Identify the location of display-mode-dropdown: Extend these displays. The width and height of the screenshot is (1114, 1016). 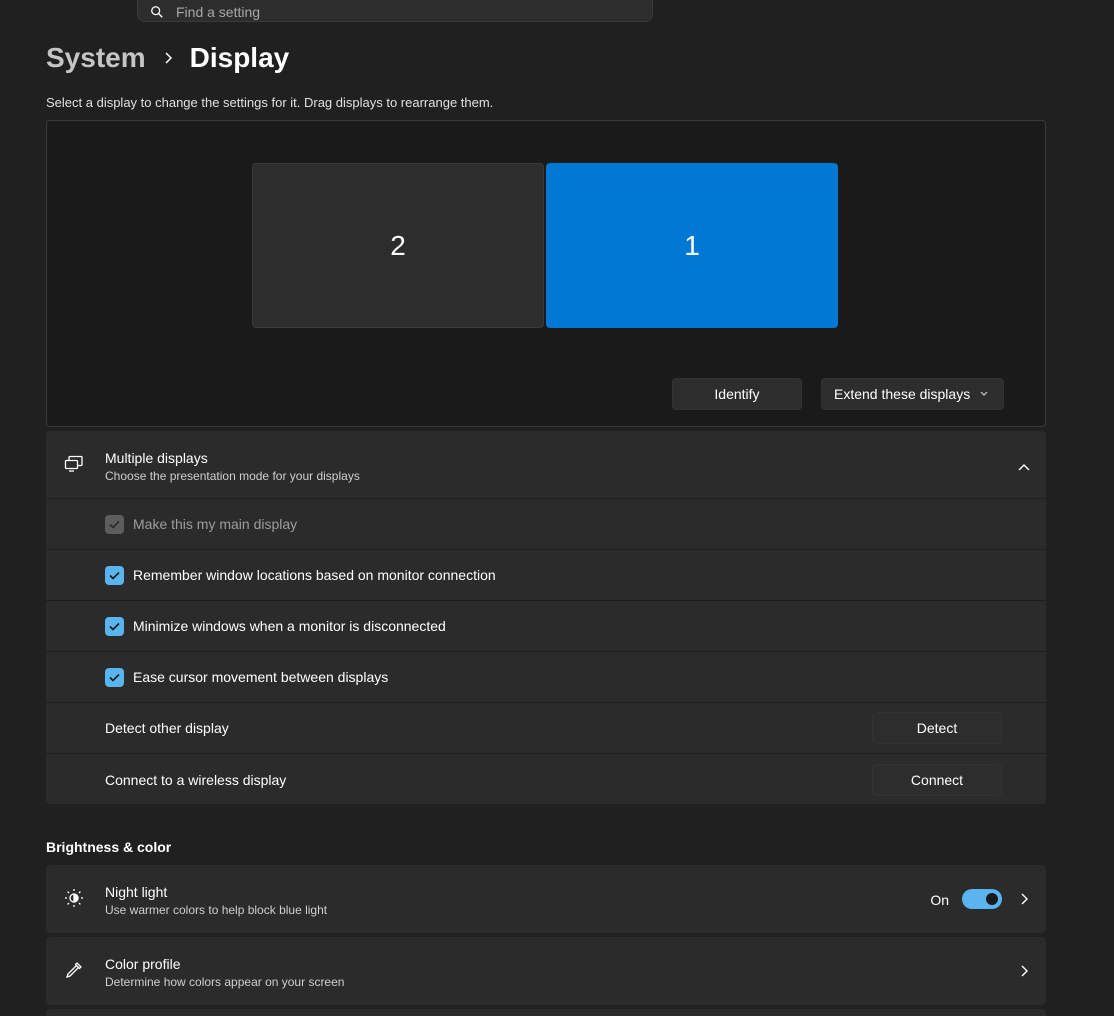
(912, 394).